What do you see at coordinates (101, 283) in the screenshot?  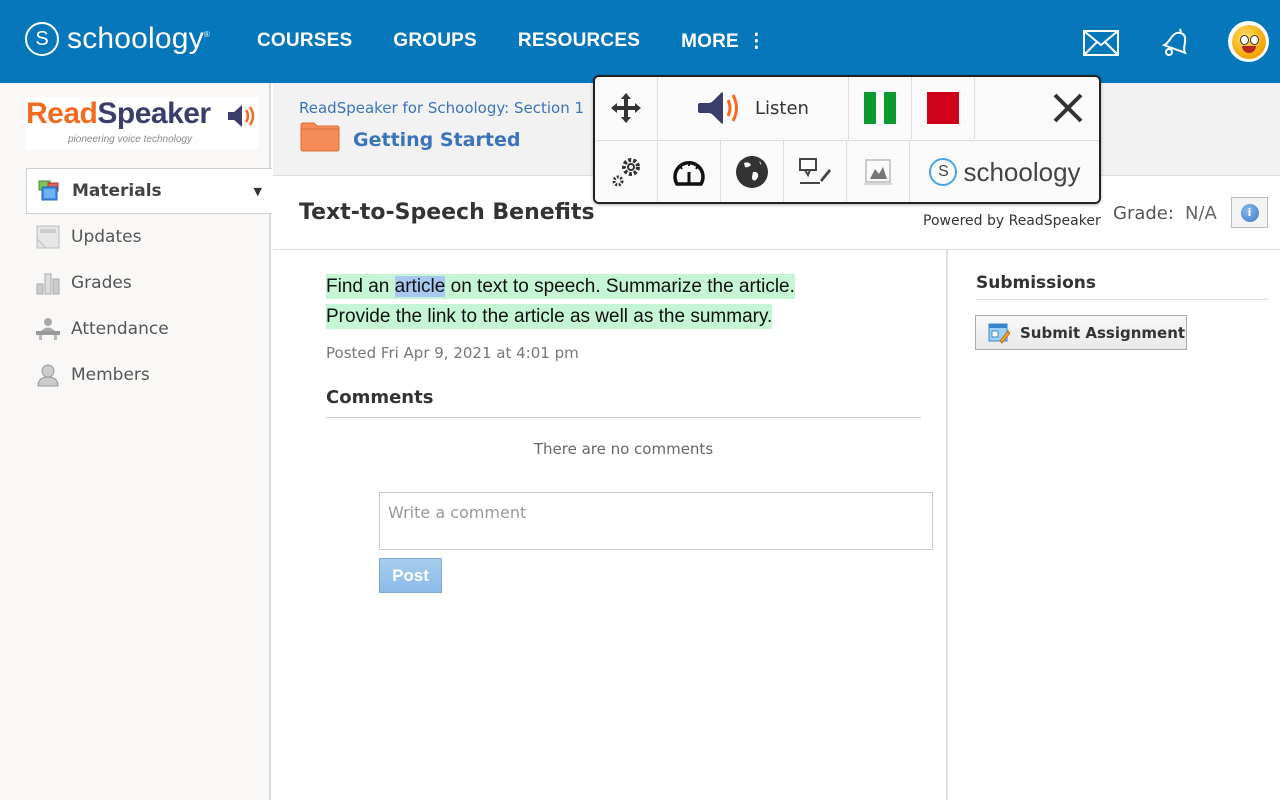 I see `sidebar-item-label: Grades` at bounding box center [101, 283].